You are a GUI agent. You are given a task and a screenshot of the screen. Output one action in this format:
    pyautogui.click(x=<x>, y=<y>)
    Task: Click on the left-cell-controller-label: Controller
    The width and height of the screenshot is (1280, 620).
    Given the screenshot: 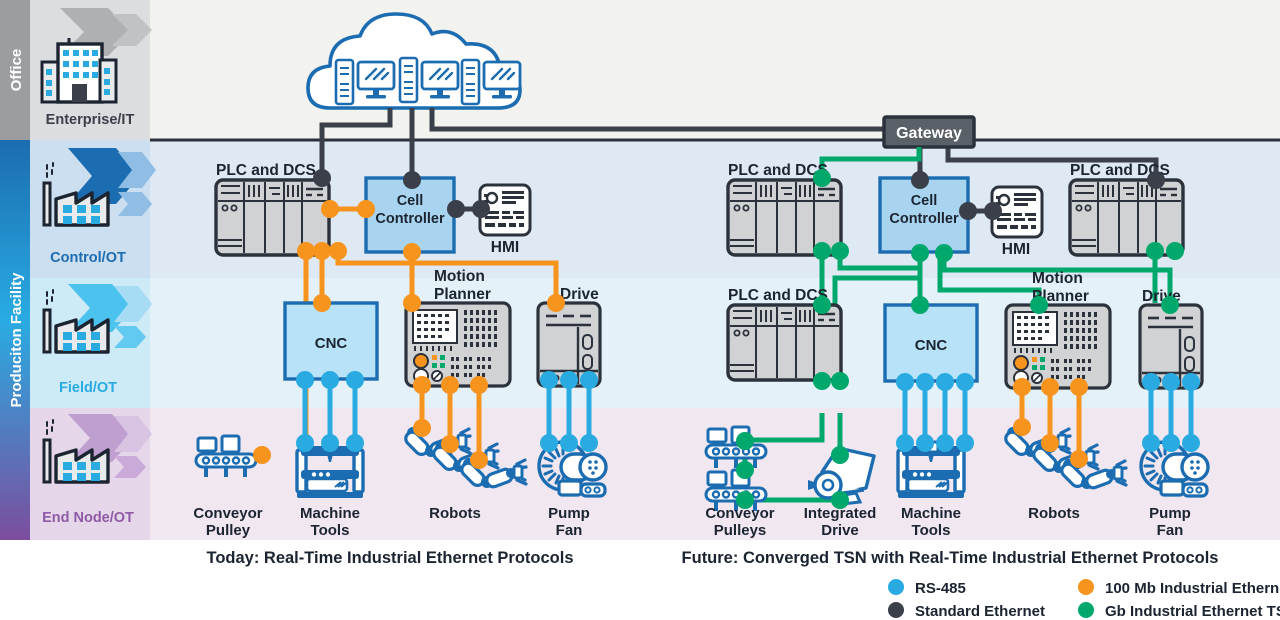 What is the action you would take?
    pyautogui.click(x=410, y=219)
    